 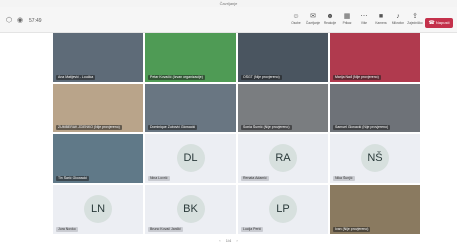 What do you see at coordinates (357, 77) in the screenshot?
I see `participant-name: Marija Nađ (Nije provjereno)` at bounding box center [357, 77].